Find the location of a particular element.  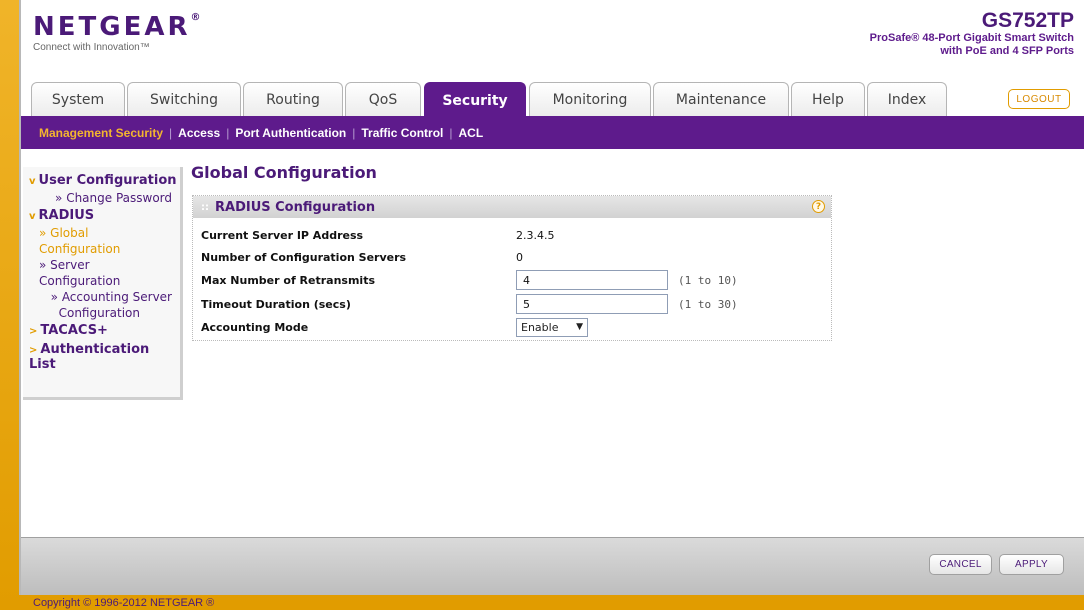

panel-title: RADIUS Configuration is located at coordinates (295, 207).